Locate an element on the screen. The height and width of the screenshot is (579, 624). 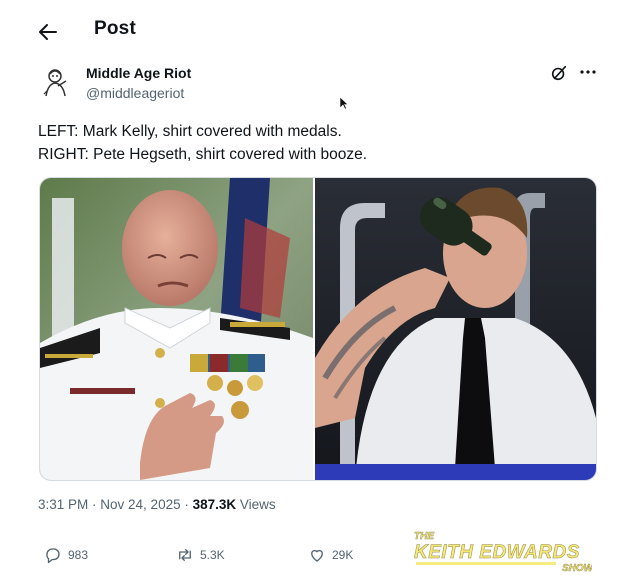
views-count: 387.3K is located at coordinates (214, 504).